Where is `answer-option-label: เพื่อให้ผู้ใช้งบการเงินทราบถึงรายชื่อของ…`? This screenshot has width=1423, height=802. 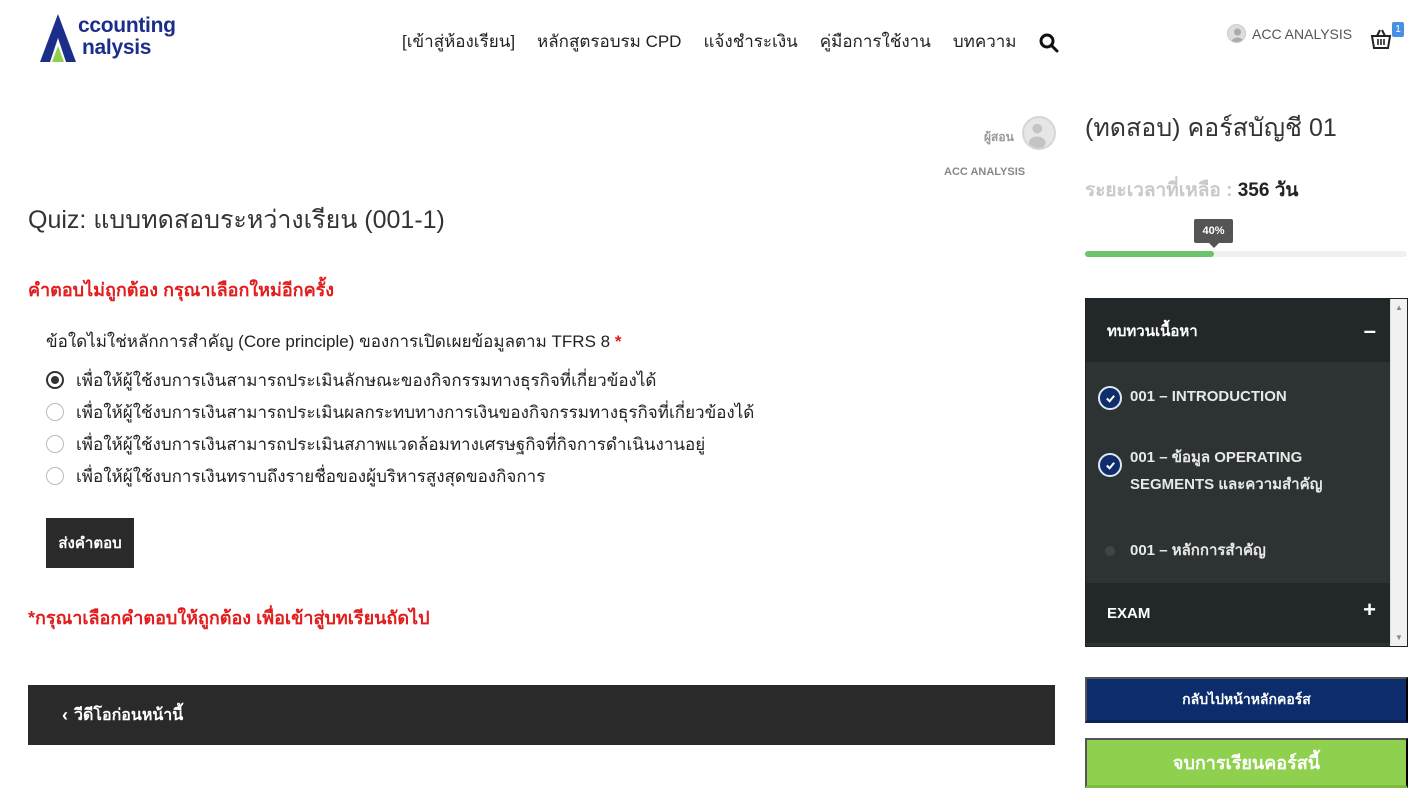 answer-option-label: เพื่อให้ผู้ใช้งบการเงินทราบถึงรายชื่อของ… is located at coordinates (311, 476).